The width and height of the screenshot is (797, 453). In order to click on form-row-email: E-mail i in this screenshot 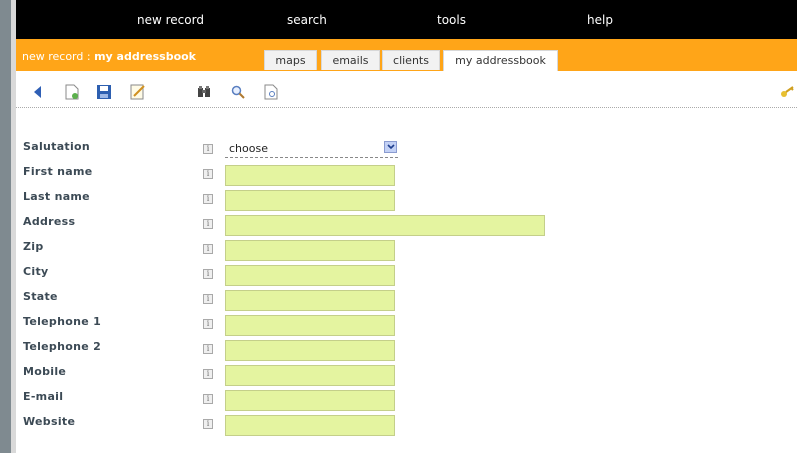, I will do `click(398, 401)`.